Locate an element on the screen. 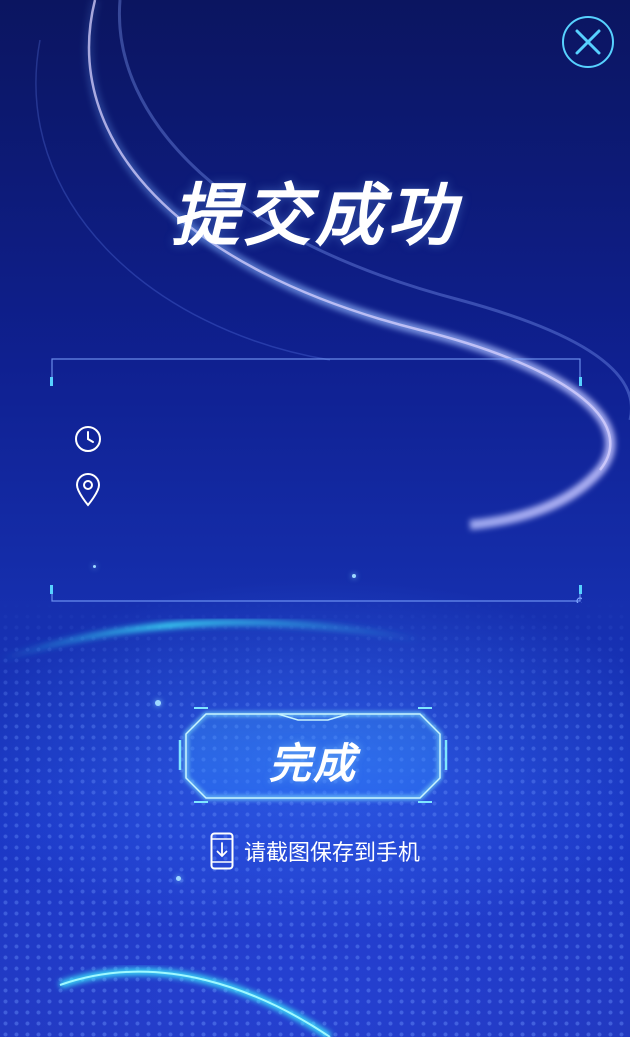  done-button-label: 完成 is located at coordinates (312, 763).